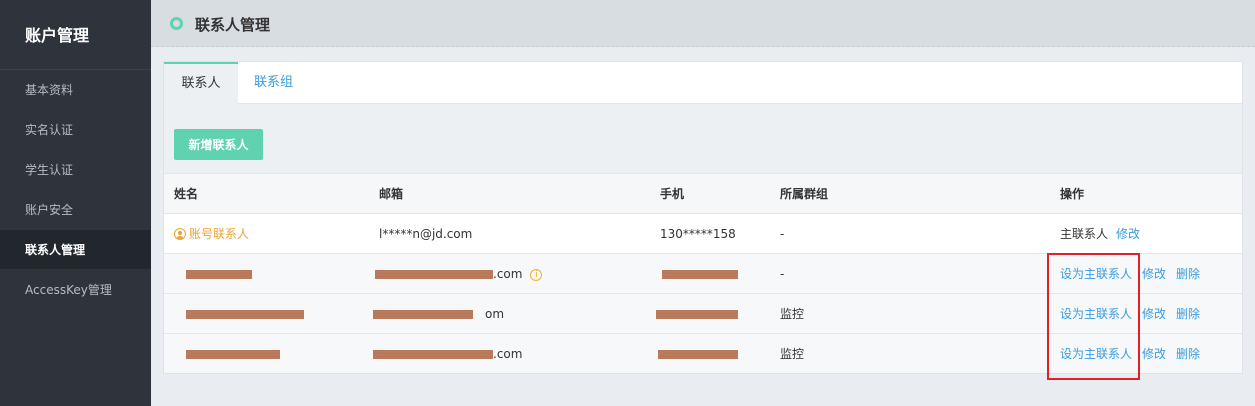 The image size is (1255, 406). What do you see at coordinates (1084, 234) in the screenshot?
I see `main-contact-label: 主联系人` at bounding box center [1084, 234].